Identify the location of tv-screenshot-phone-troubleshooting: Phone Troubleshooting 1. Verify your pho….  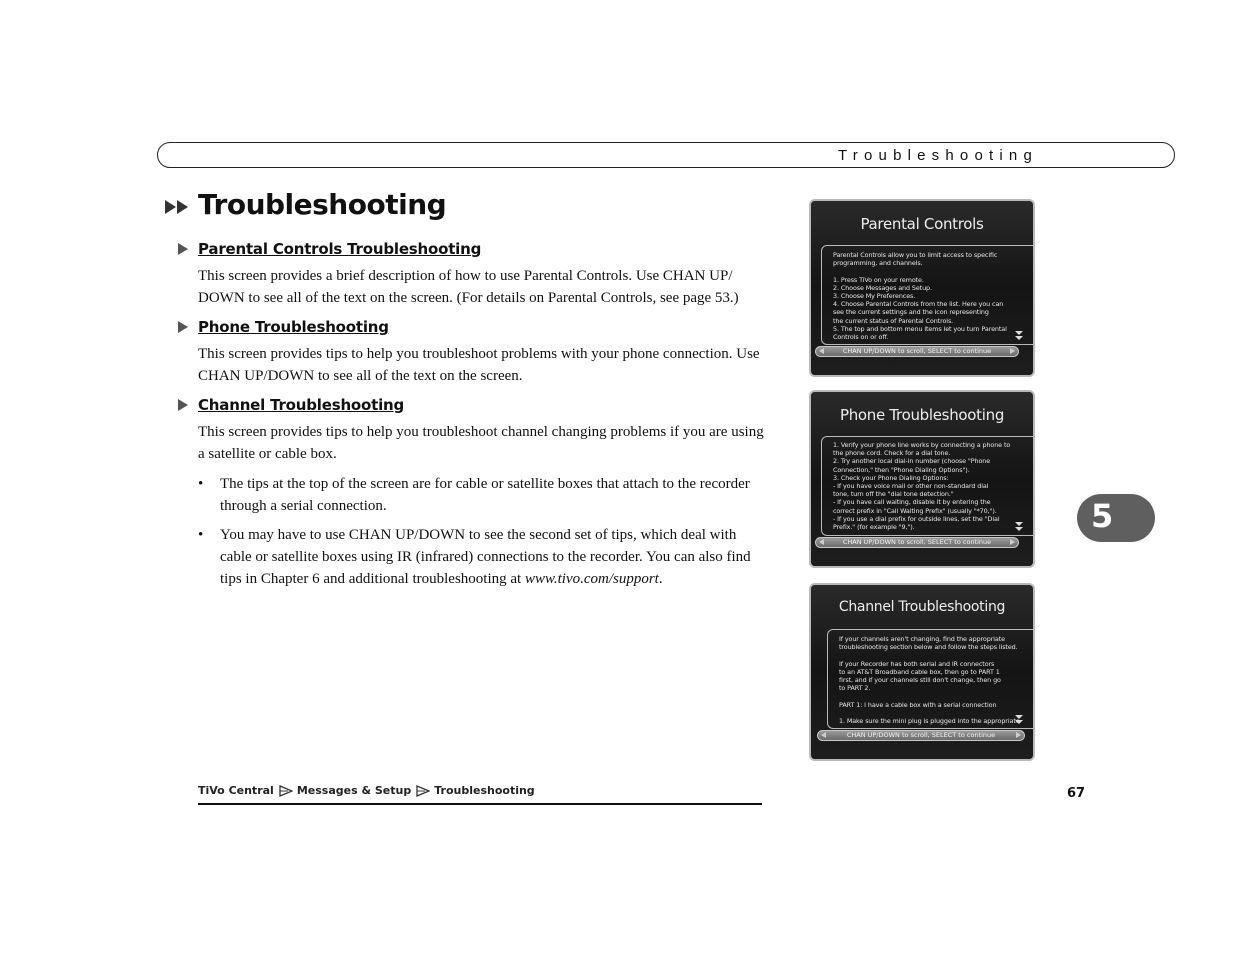
(922, 479).